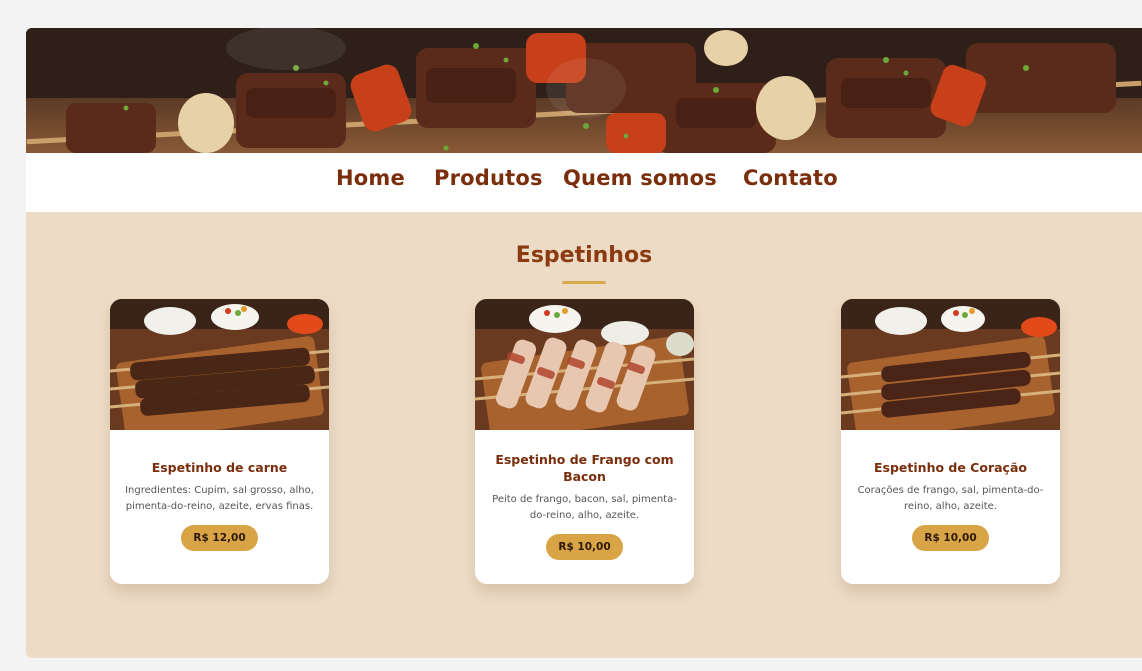 The height and width of the screenshot is (671, 1142). I want to click on section-title-underline, so click(584, 282).